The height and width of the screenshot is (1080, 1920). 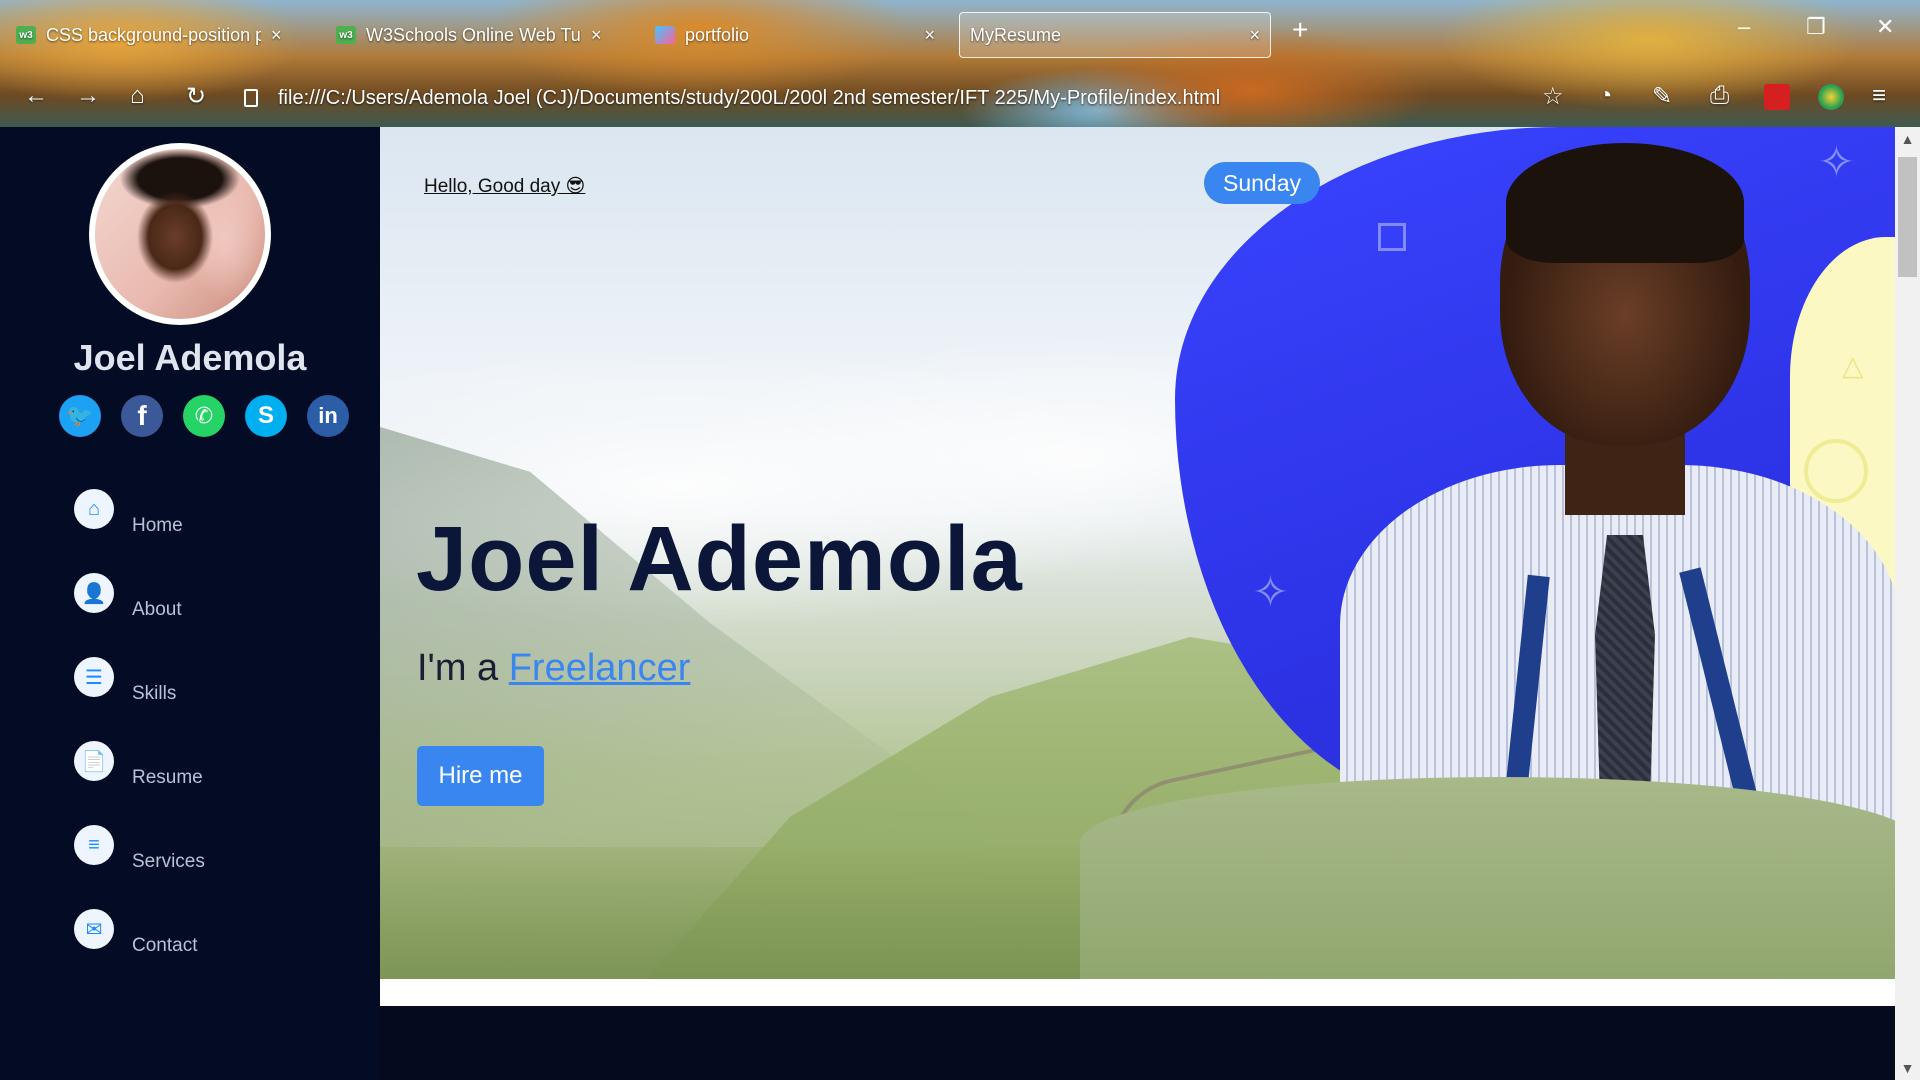 What do you see at coordinates (480, 776) in the screenshot?
I see `hire-me-button: Hire me` at bounding box center [480, 776].